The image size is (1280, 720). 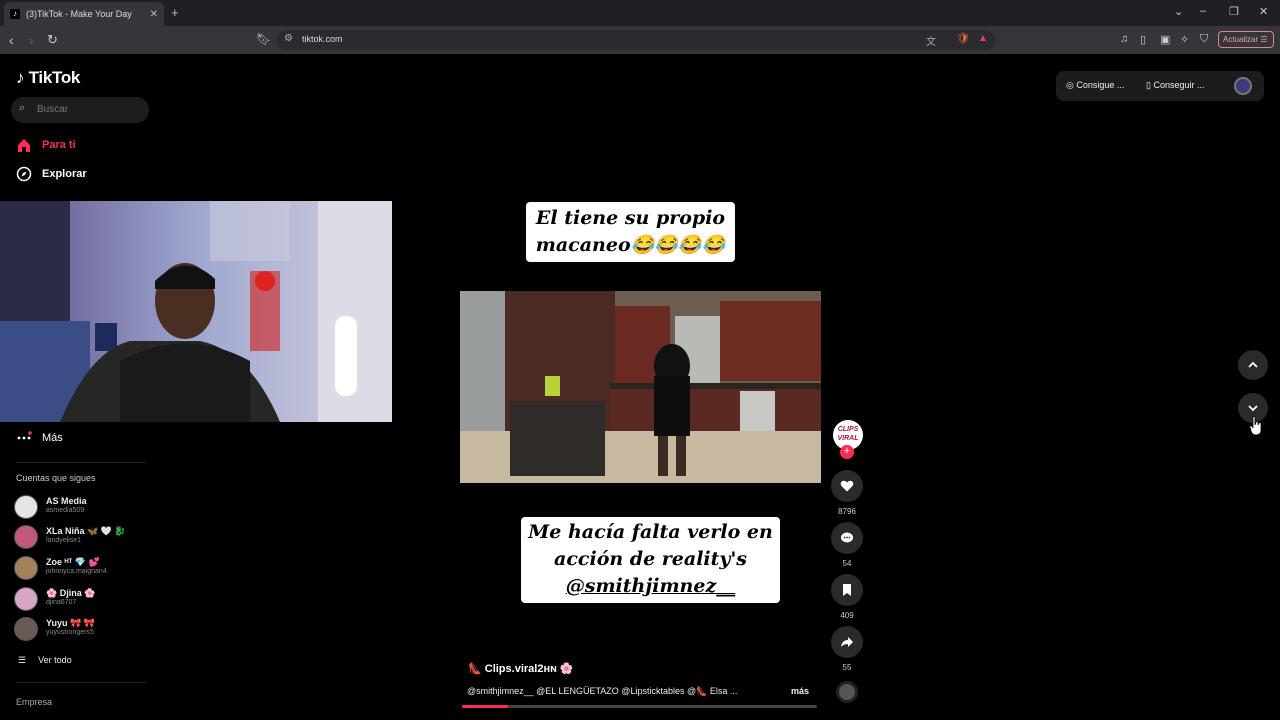 I want to click on follow-plus-icon: +, so click(x=847, y=452).